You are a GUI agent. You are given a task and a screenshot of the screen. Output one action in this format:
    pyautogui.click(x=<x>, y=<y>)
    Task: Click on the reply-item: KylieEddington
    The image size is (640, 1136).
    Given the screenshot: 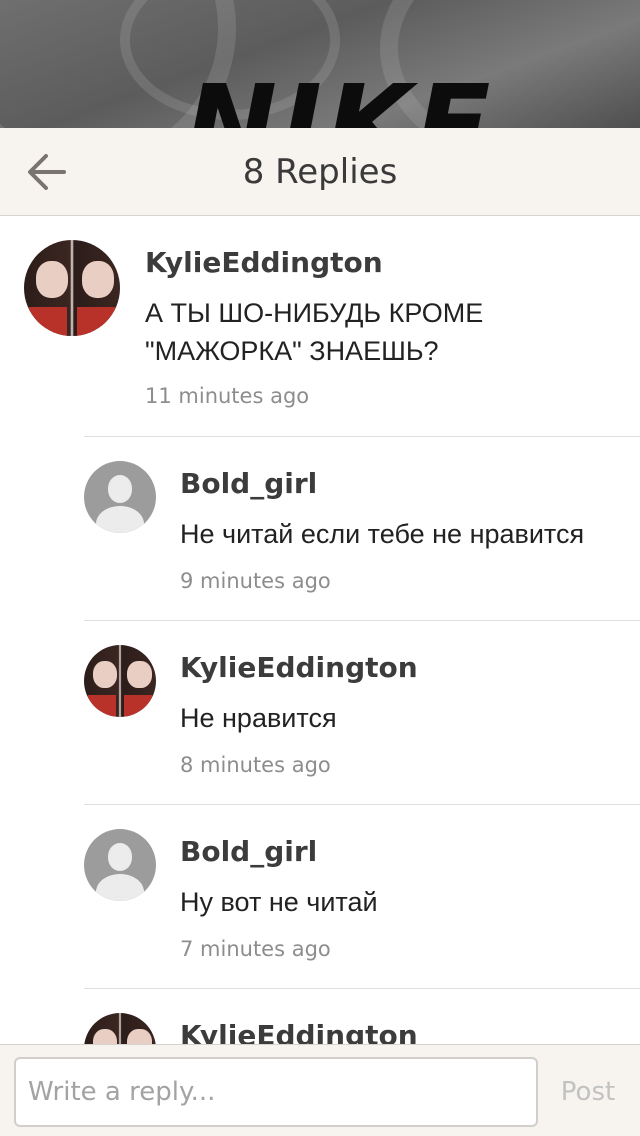 What is the action you would take?
    pyautogui.click(x=362, y=1016)
    